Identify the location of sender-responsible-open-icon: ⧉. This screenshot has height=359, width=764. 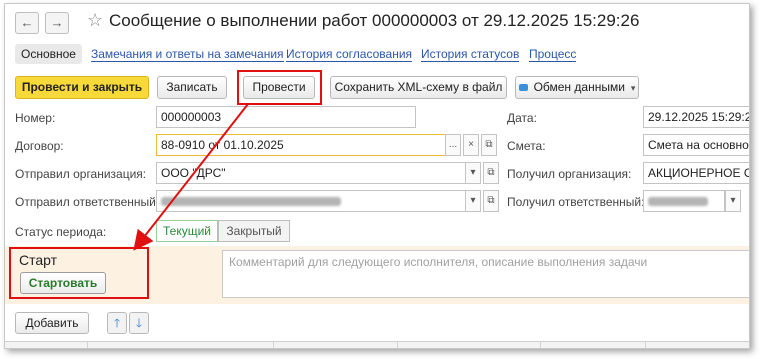
(491, 201).